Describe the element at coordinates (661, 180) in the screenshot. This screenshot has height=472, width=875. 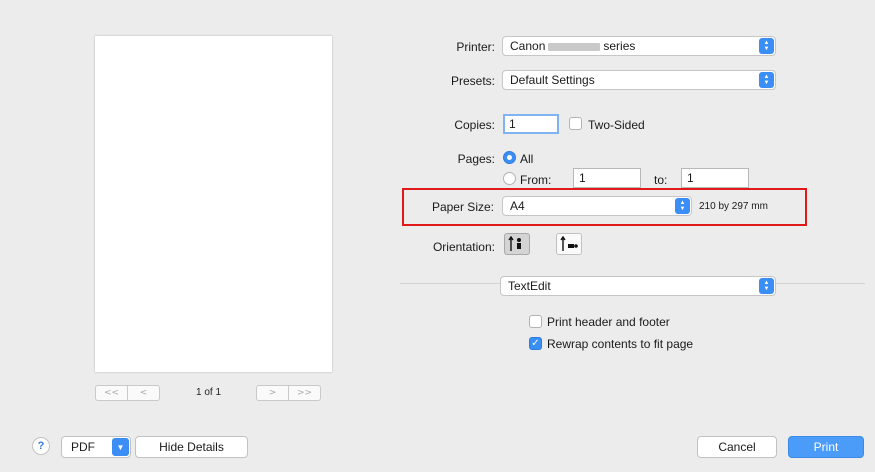
I see `pages-to-label: to:` at that location.